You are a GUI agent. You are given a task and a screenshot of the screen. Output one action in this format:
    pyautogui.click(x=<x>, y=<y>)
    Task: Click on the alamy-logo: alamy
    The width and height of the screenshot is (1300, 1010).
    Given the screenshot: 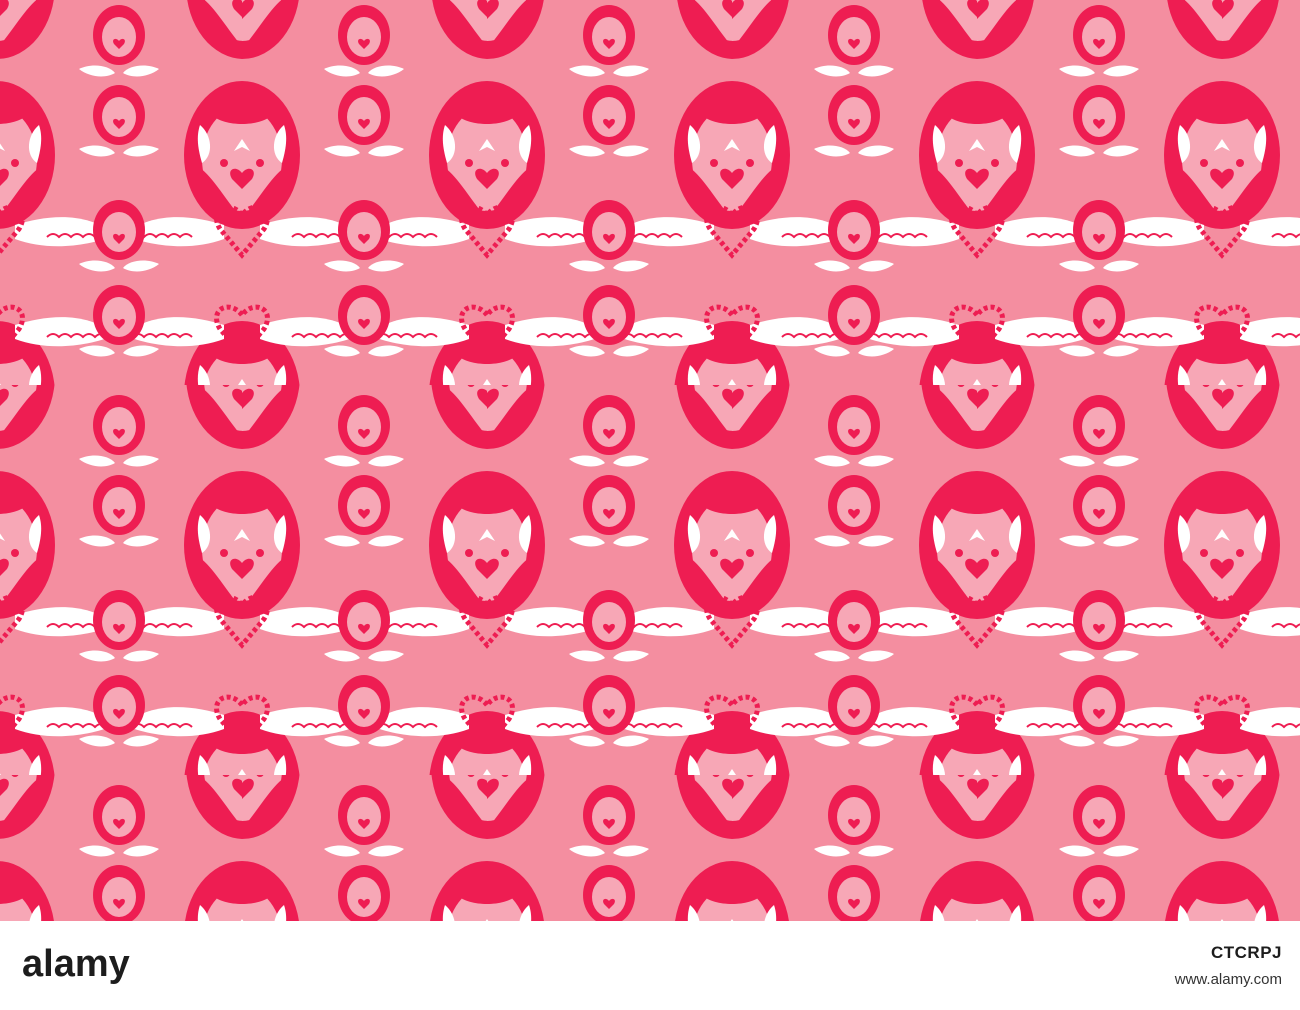 What is the action you would take?
    pyautogui.click(x=76, y=964)
    